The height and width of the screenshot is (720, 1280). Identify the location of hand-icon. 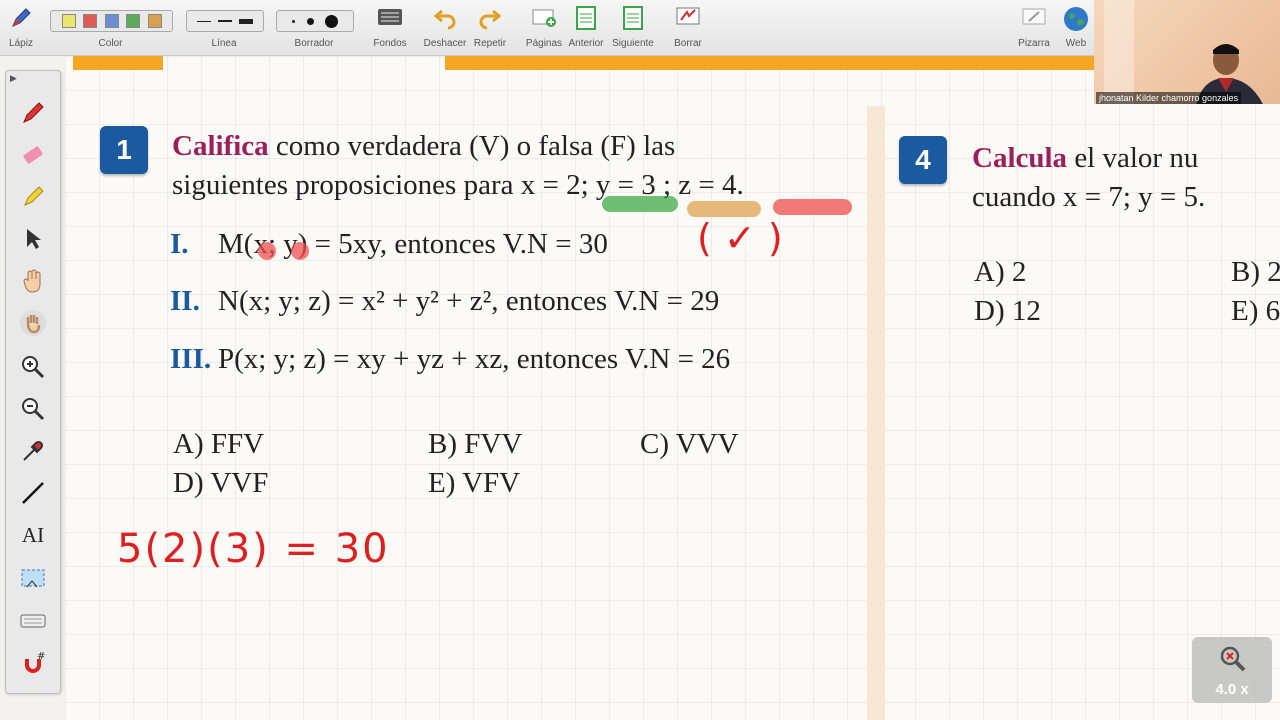
(33, 281).